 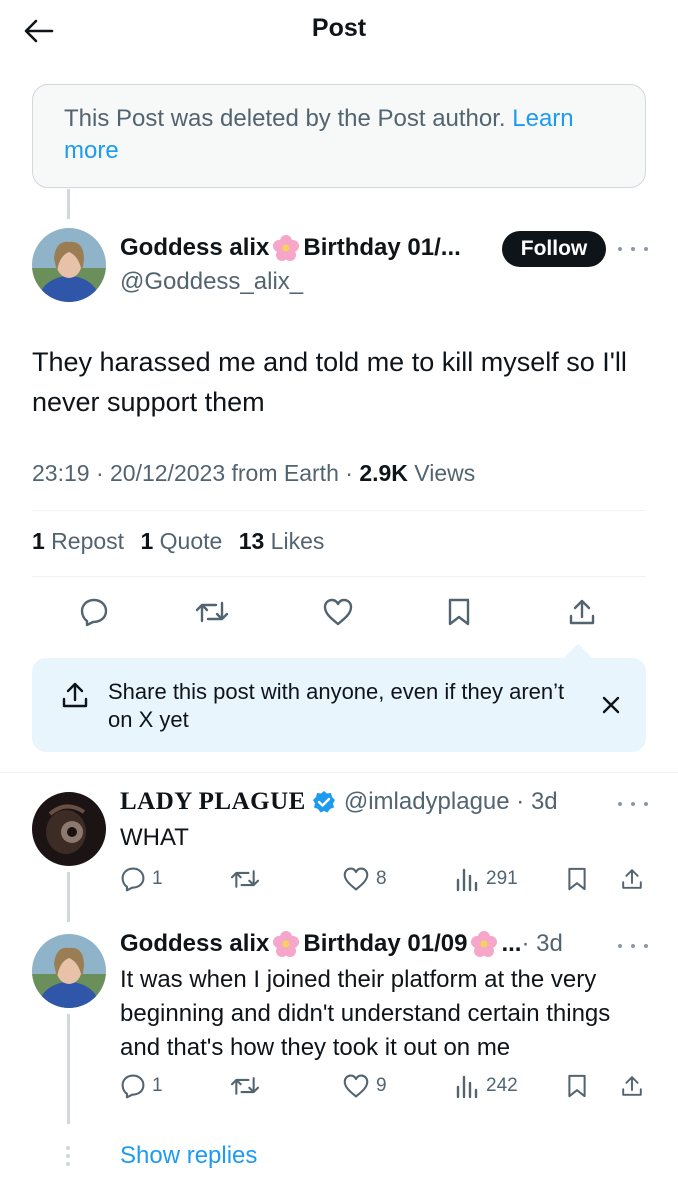 I want to click on reply-handle-time: @imladyplague · 3d, so click(x=450, y=801).